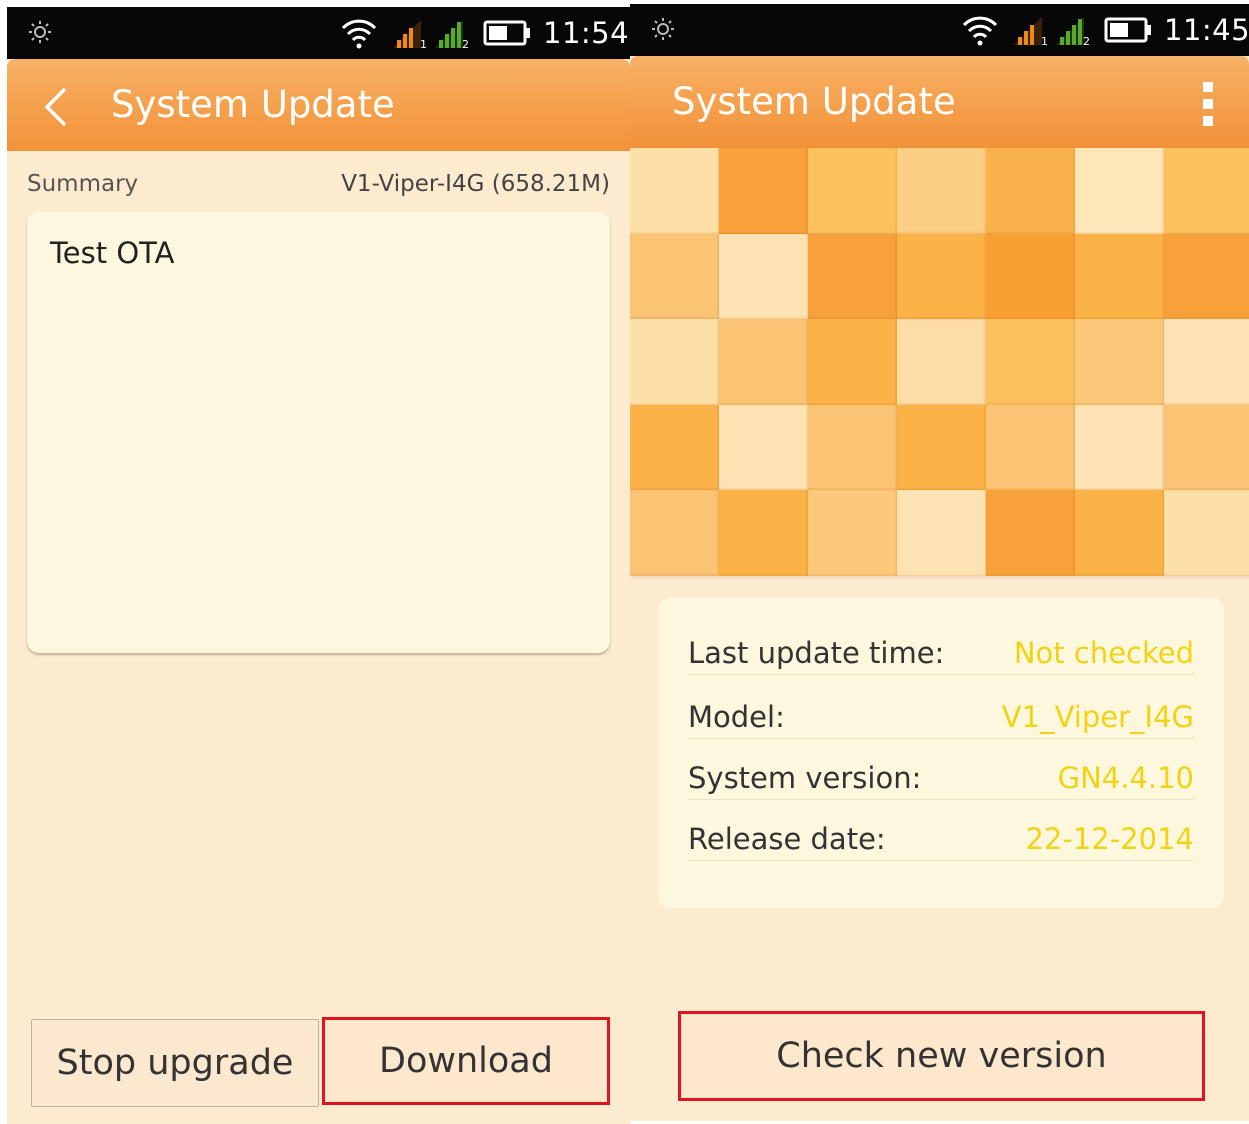 The width and height of the screenshot is (1249, 1124). I want to click on info-row-system-version: System version: GN4.4.10, so click(941, 779).